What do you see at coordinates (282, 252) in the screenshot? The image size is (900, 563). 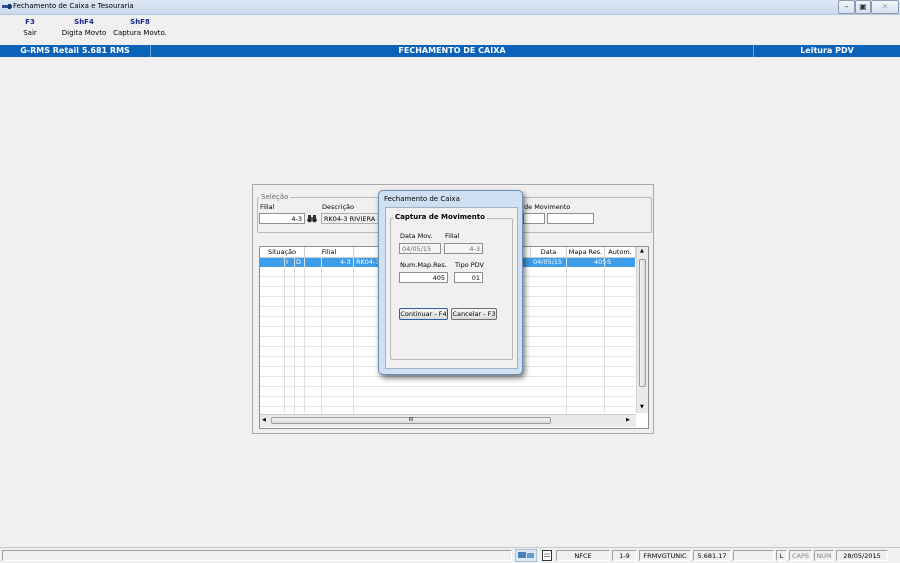 I see `col-header-situacao: Situação` at bounding box center [282, 252].